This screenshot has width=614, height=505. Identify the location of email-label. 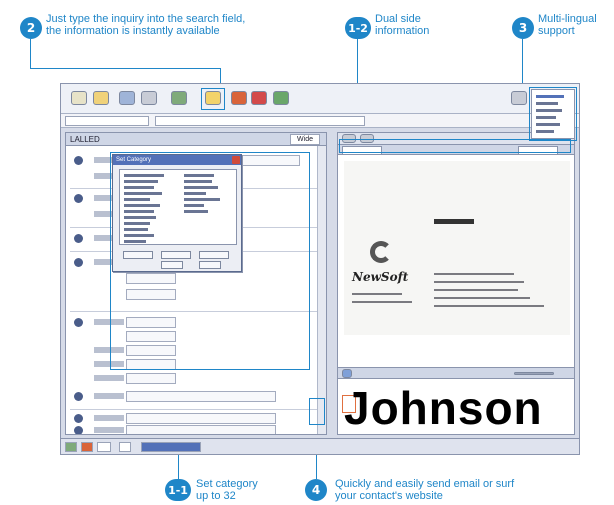
(109, 418).